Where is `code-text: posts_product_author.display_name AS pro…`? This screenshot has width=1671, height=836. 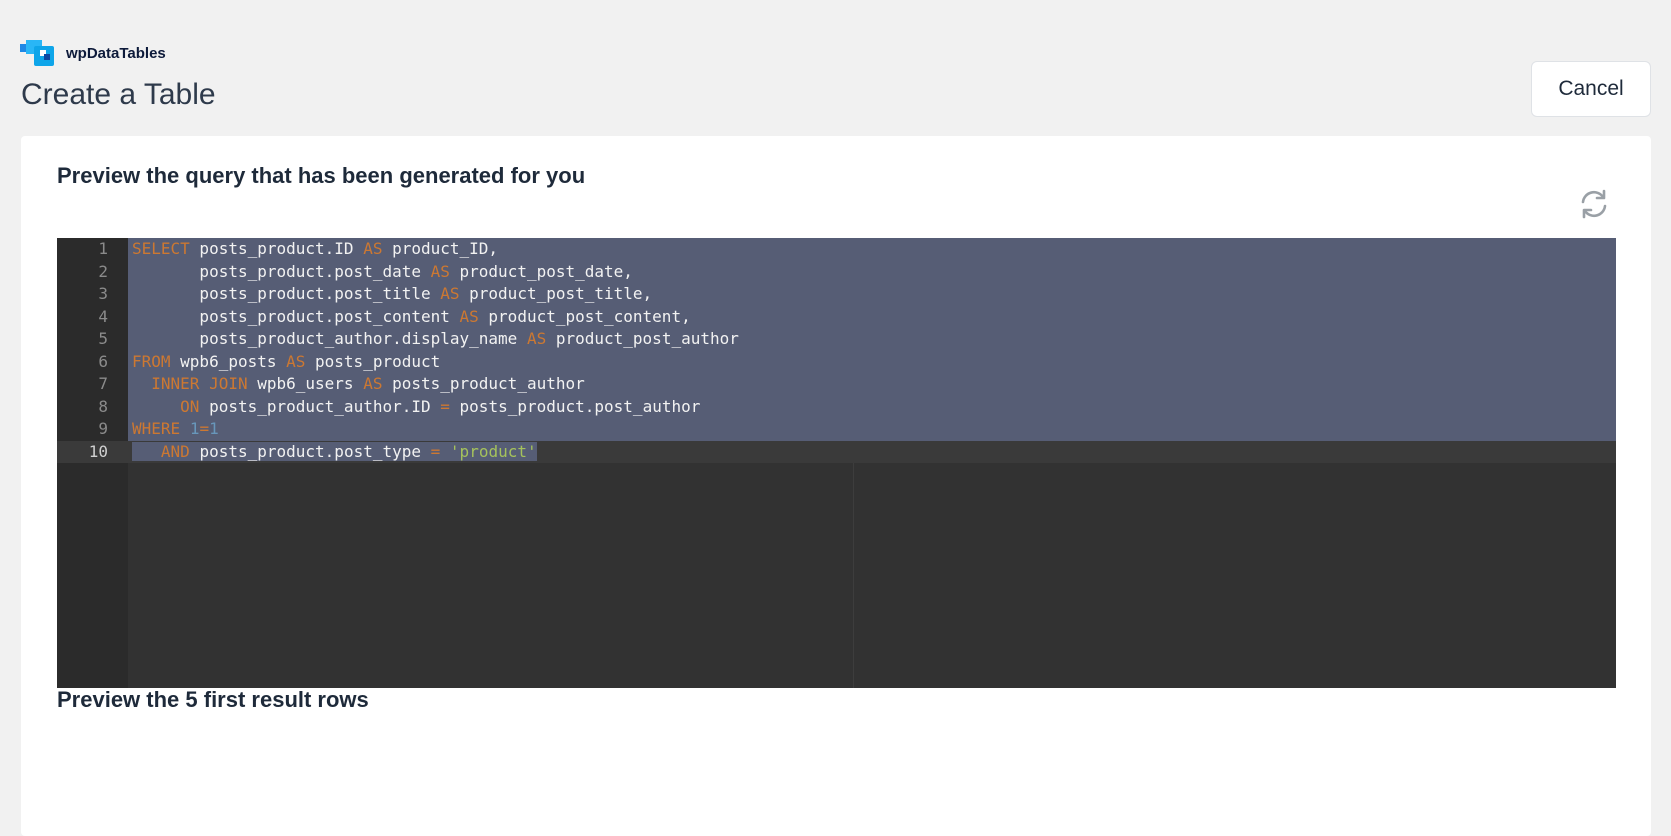
code-text: posts_product_author.display_name AS pro… is located at coordinates (872, 339).